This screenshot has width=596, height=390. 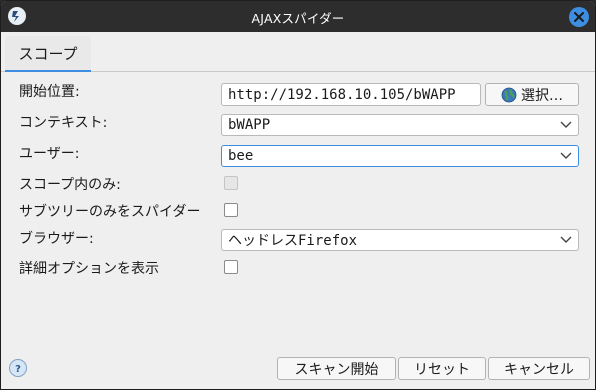 I want to click on window-title: AJAXスパイダー, so click(x=298, y=18).